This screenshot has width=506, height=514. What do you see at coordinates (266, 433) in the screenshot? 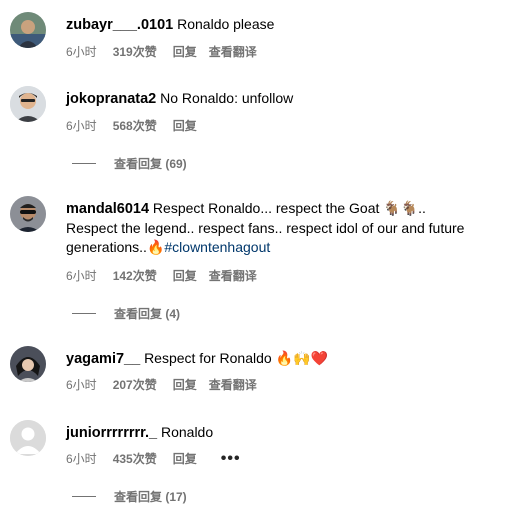
I see `comment-text: juniorrrrrrrr._ Ronaldo` at bounding box center [266, 433].